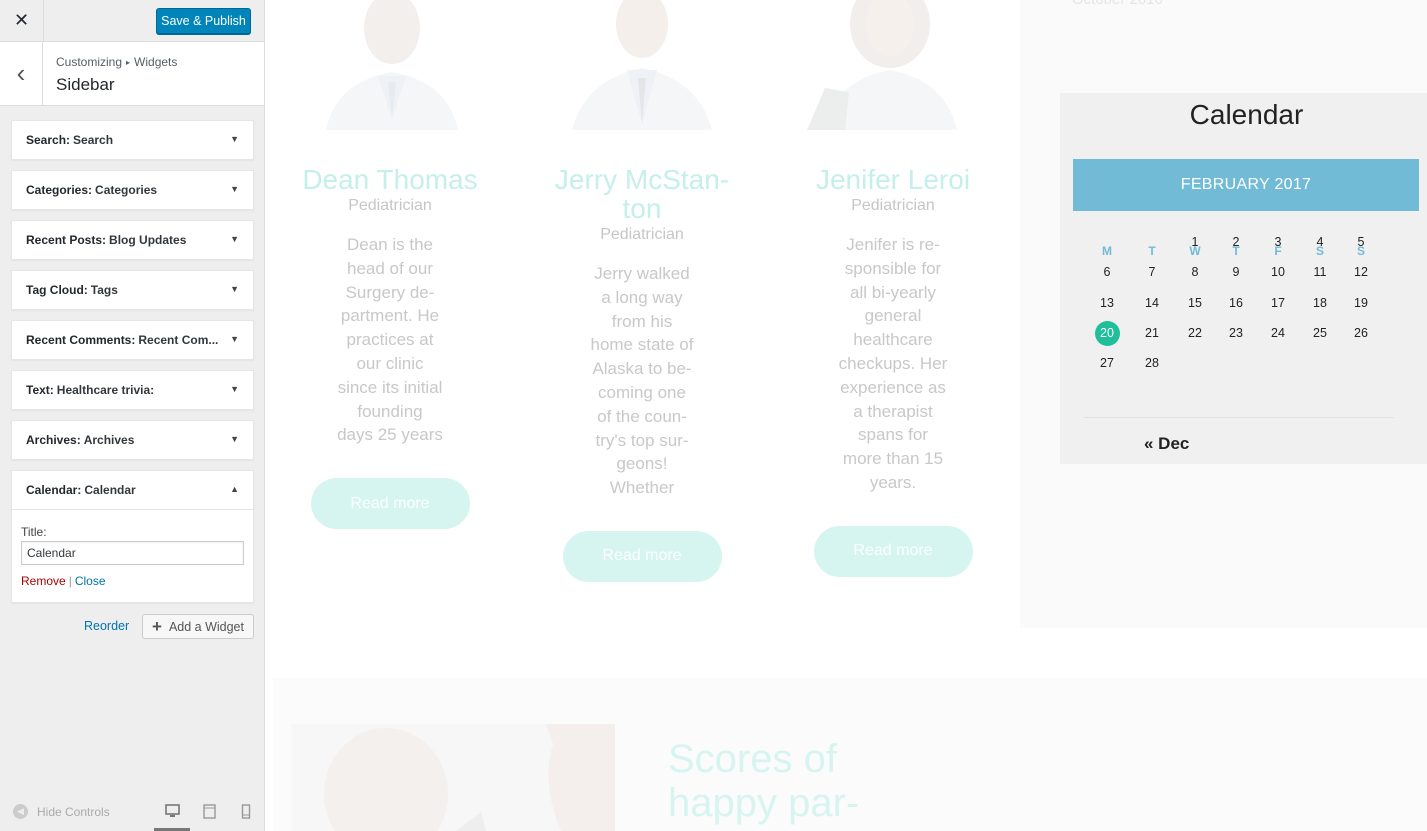 The image size is (1427, 831). Describe the element at coordinates (642, 321) in the screenshot. I see `bio-line: from his` at that location.